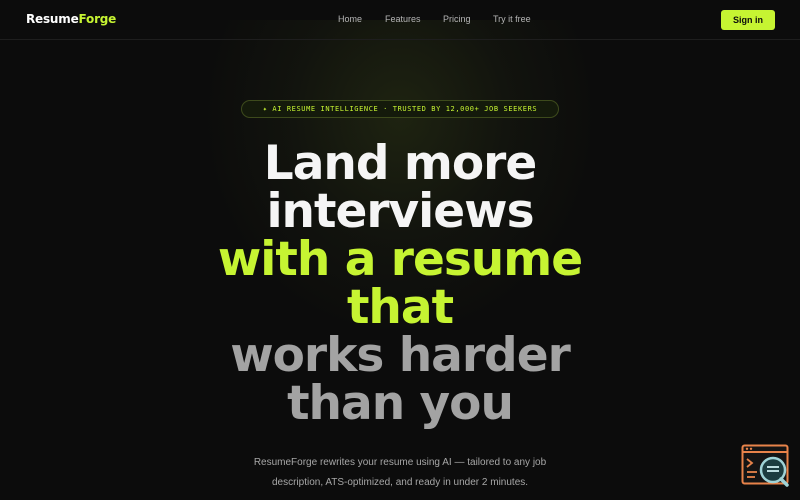 The height and width of the screenshot is (500, 800). Describe the element at coordinates (512, 19) in the screenshot. I see `nav-link-try-it-free: Try it free` at that location.